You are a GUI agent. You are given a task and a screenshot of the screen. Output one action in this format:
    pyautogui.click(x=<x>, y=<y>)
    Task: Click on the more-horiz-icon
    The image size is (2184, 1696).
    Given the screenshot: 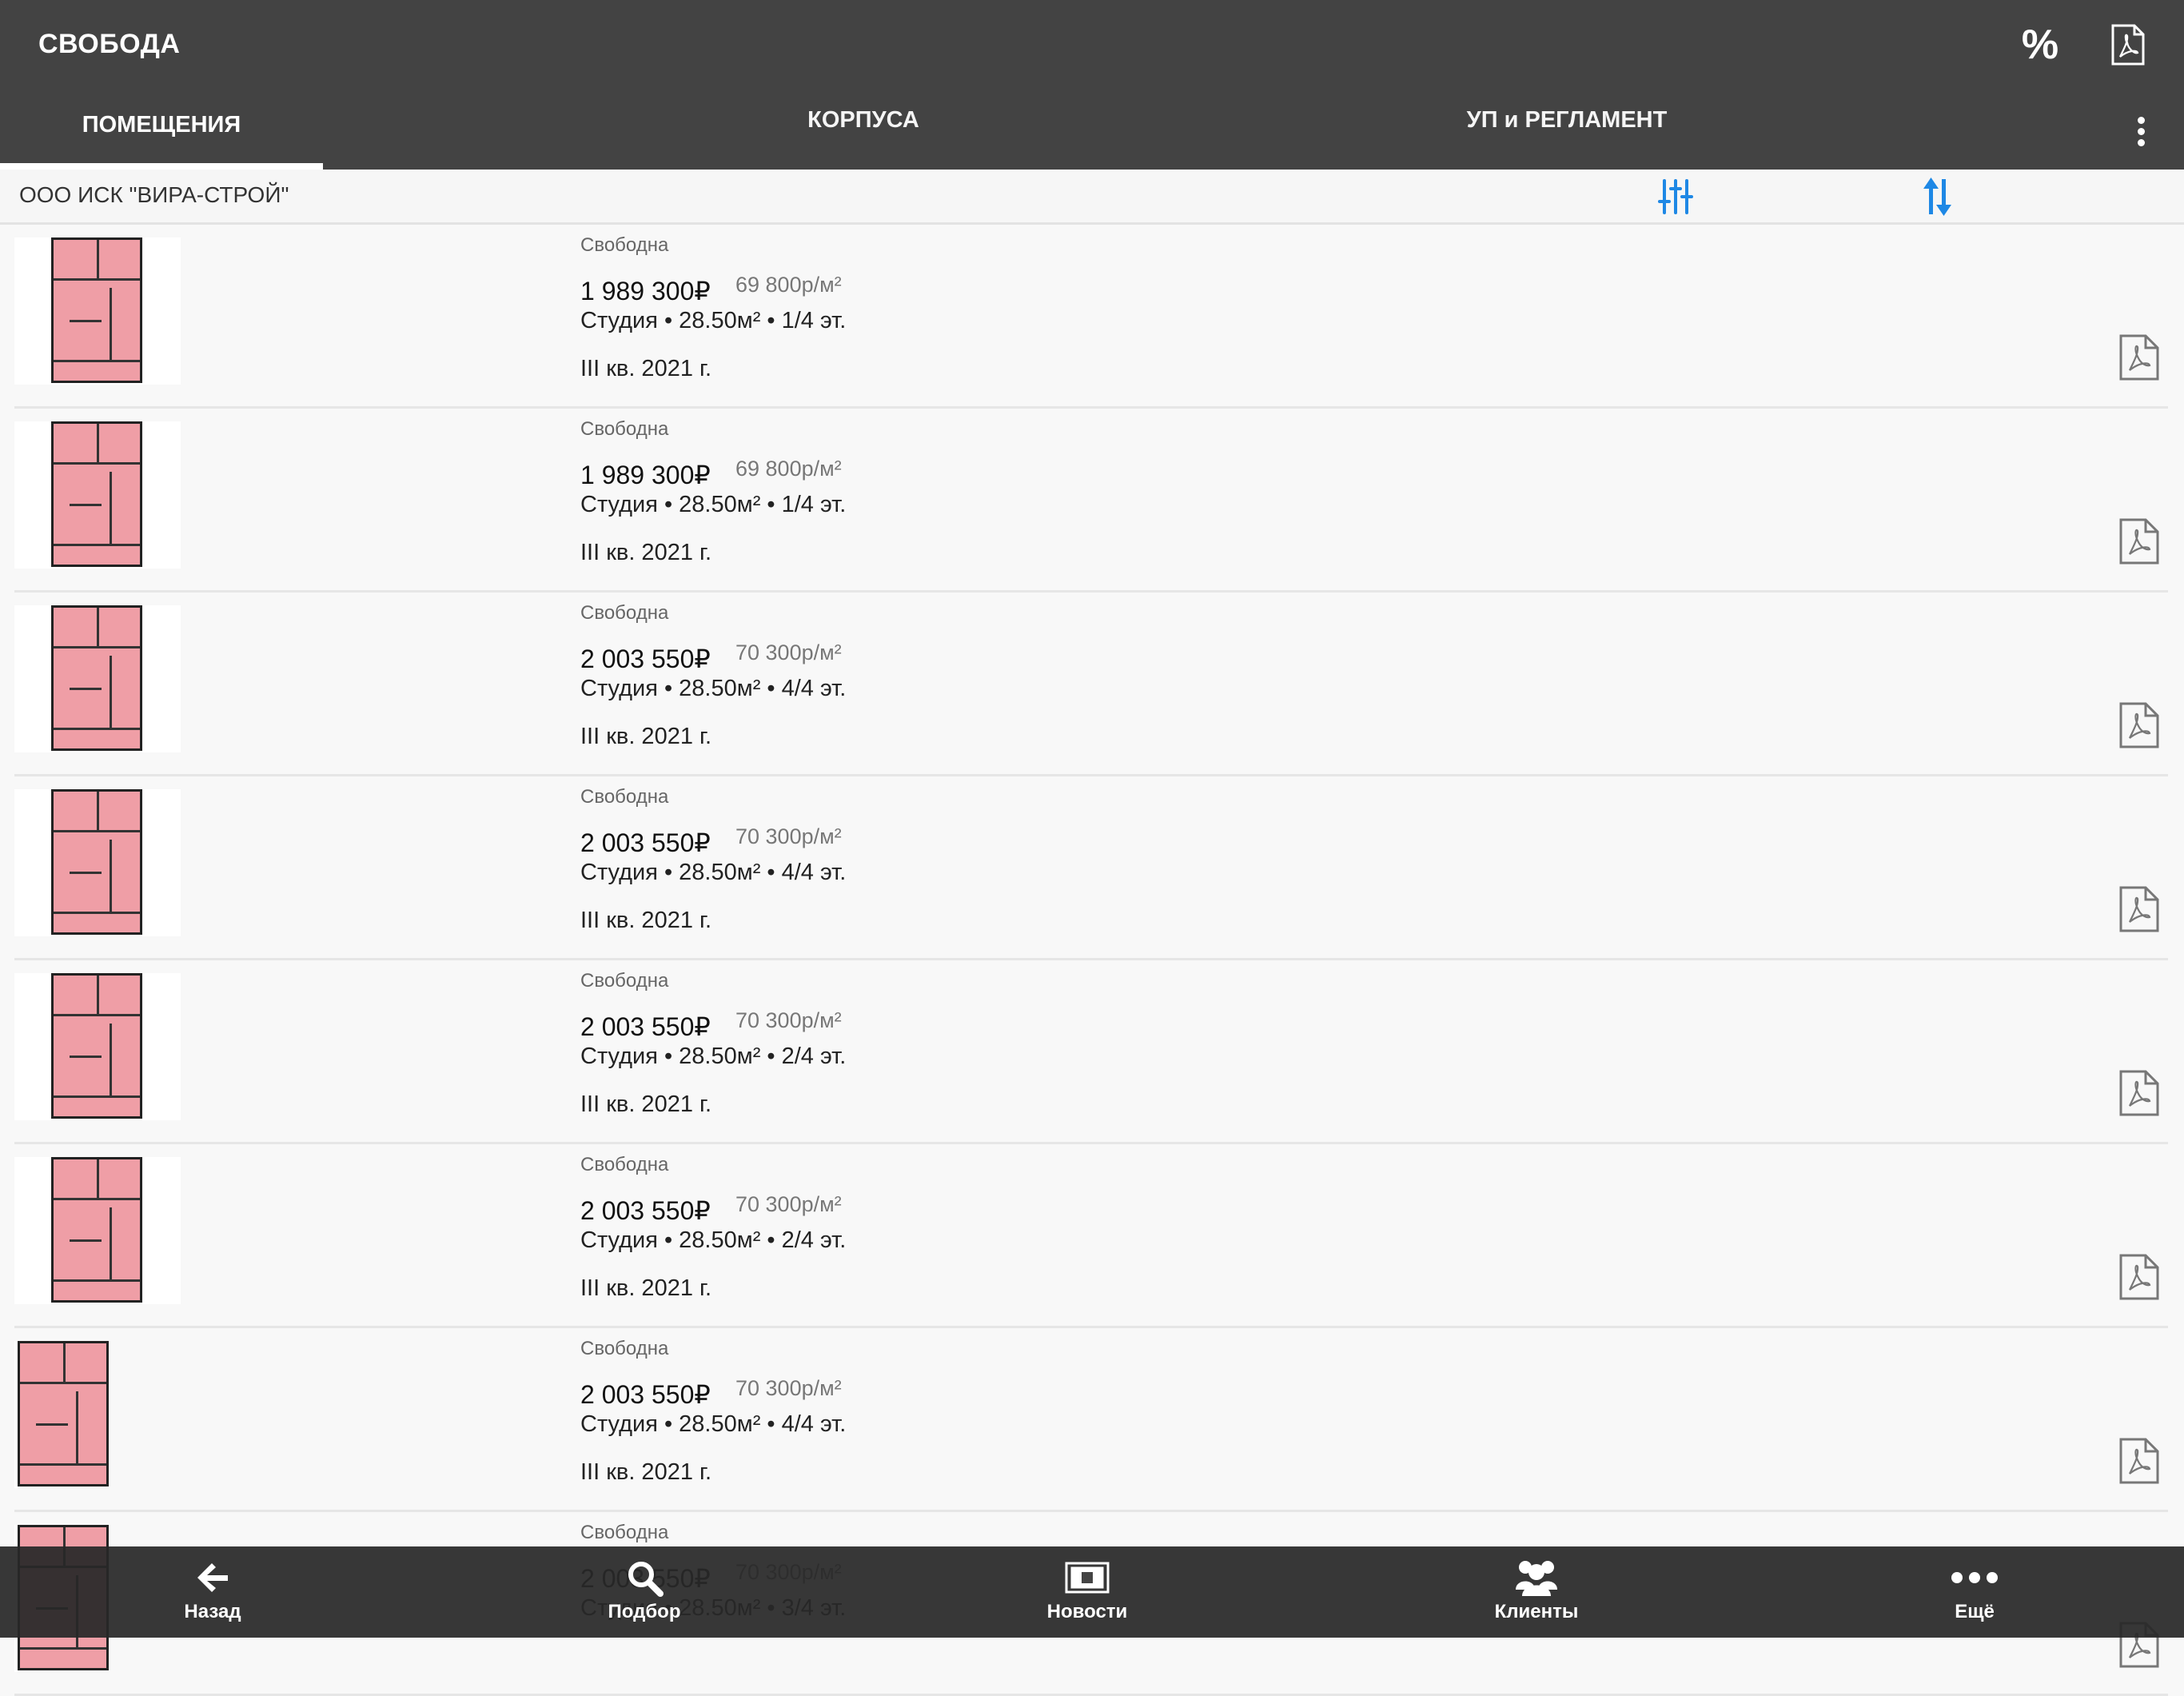 What is the action you would take?
    pyautogui.click(x=1974, y=1577)
    